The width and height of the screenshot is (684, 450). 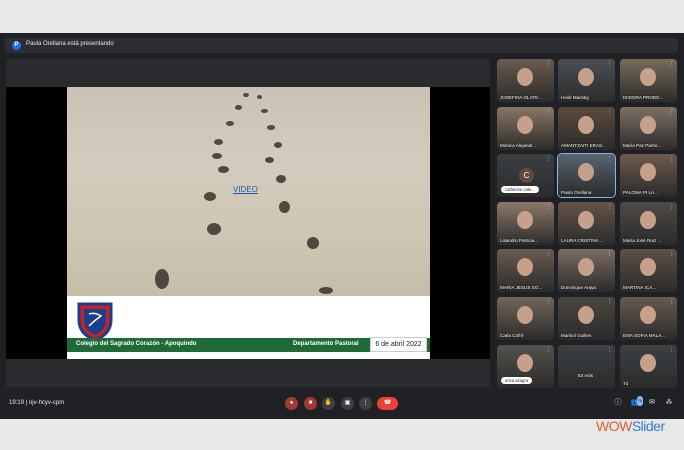 I want to click on activities-icon: ⁂, so click(x=669, y=402).